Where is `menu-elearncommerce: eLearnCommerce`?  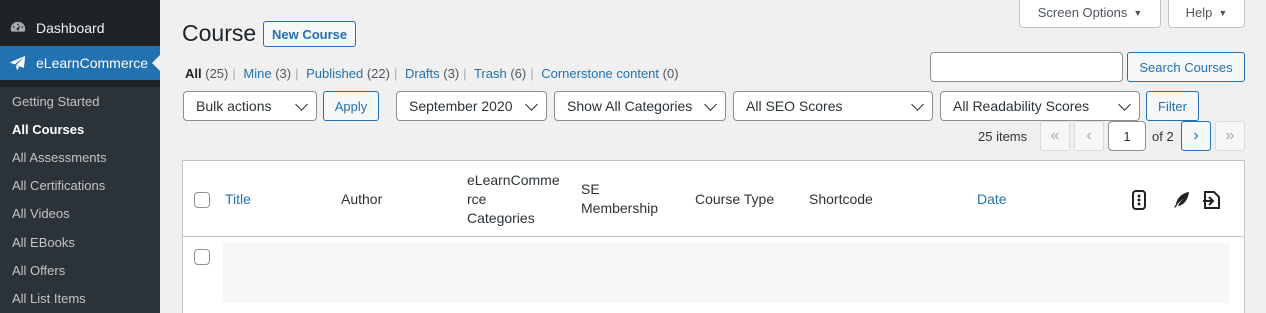 menu-elearncommerce: eLearnCommerce is located at coordinates (80, 63).